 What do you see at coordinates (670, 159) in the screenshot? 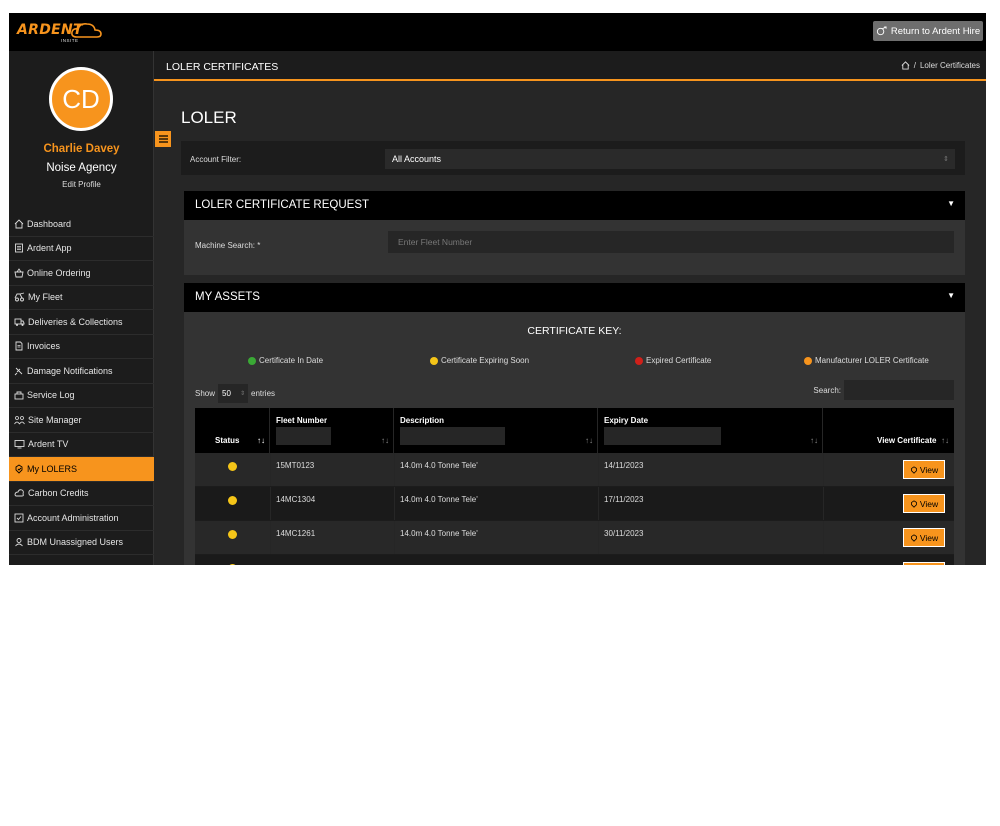
I see `account-filter-select: All Accounts ⇕` at bounding box center [670, 159].